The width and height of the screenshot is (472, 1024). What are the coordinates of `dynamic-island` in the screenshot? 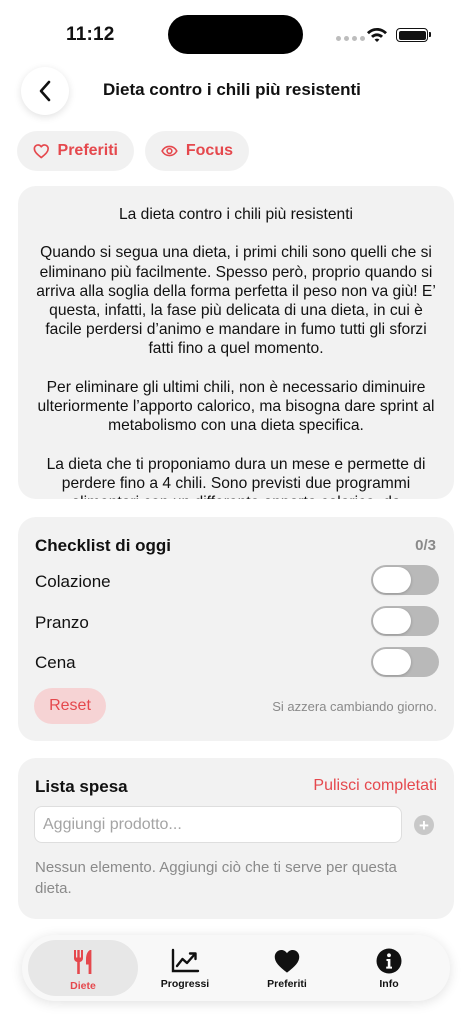 It's located at (235, 34).